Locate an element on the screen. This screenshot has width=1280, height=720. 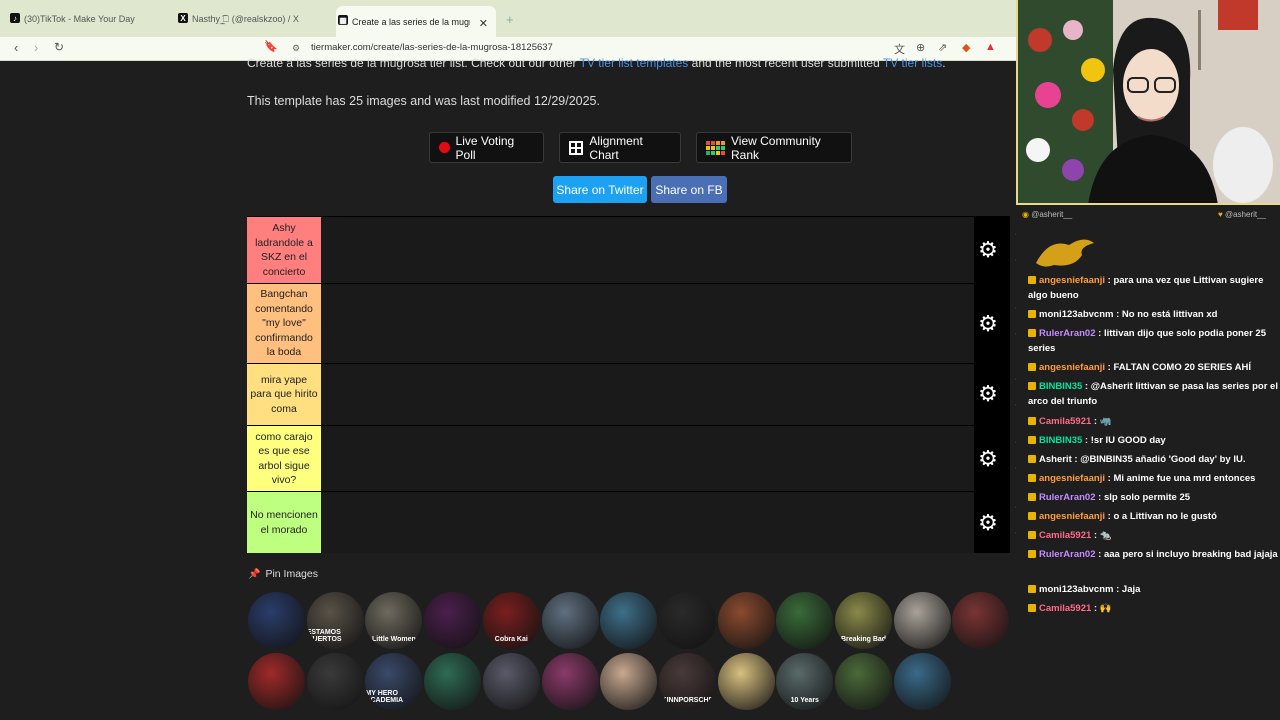
translate-icon: 文 is located at coordinates (899, 49).